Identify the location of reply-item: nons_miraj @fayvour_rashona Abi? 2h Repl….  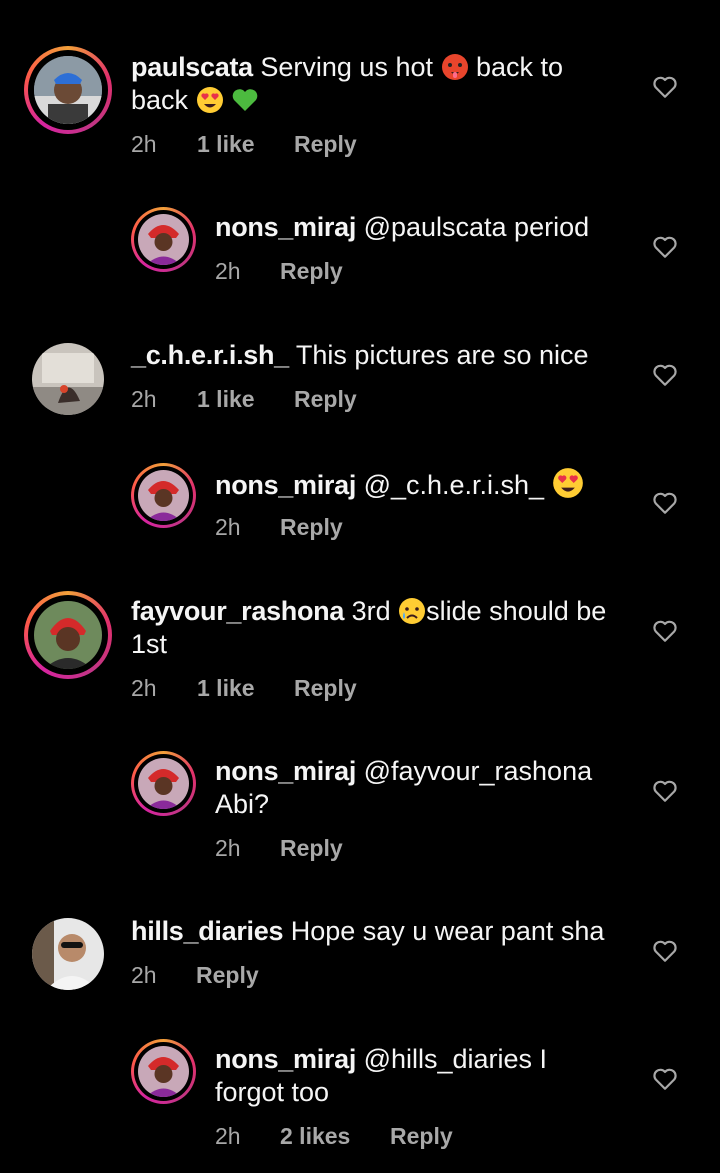
(360, 820).